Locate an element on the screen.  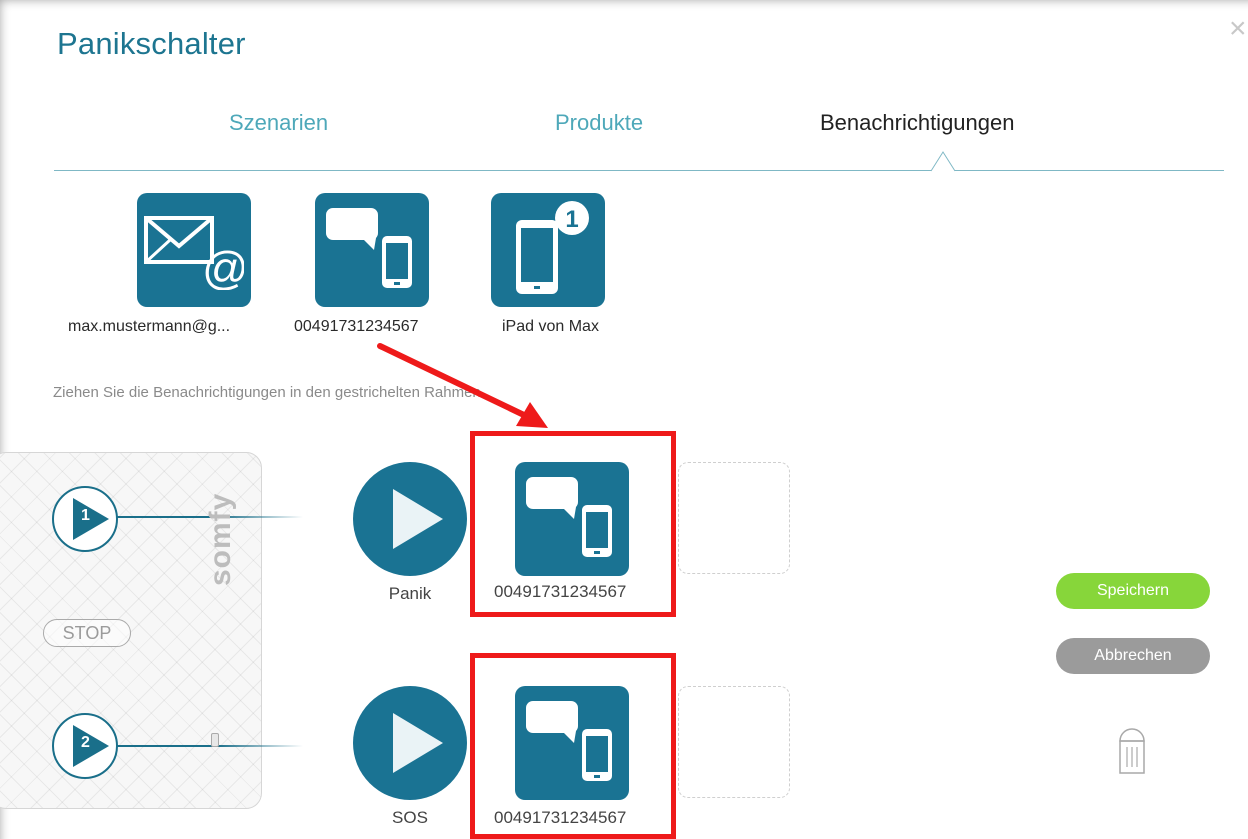
assigned-sms-tile-panik is located at coordinates (572, 519).